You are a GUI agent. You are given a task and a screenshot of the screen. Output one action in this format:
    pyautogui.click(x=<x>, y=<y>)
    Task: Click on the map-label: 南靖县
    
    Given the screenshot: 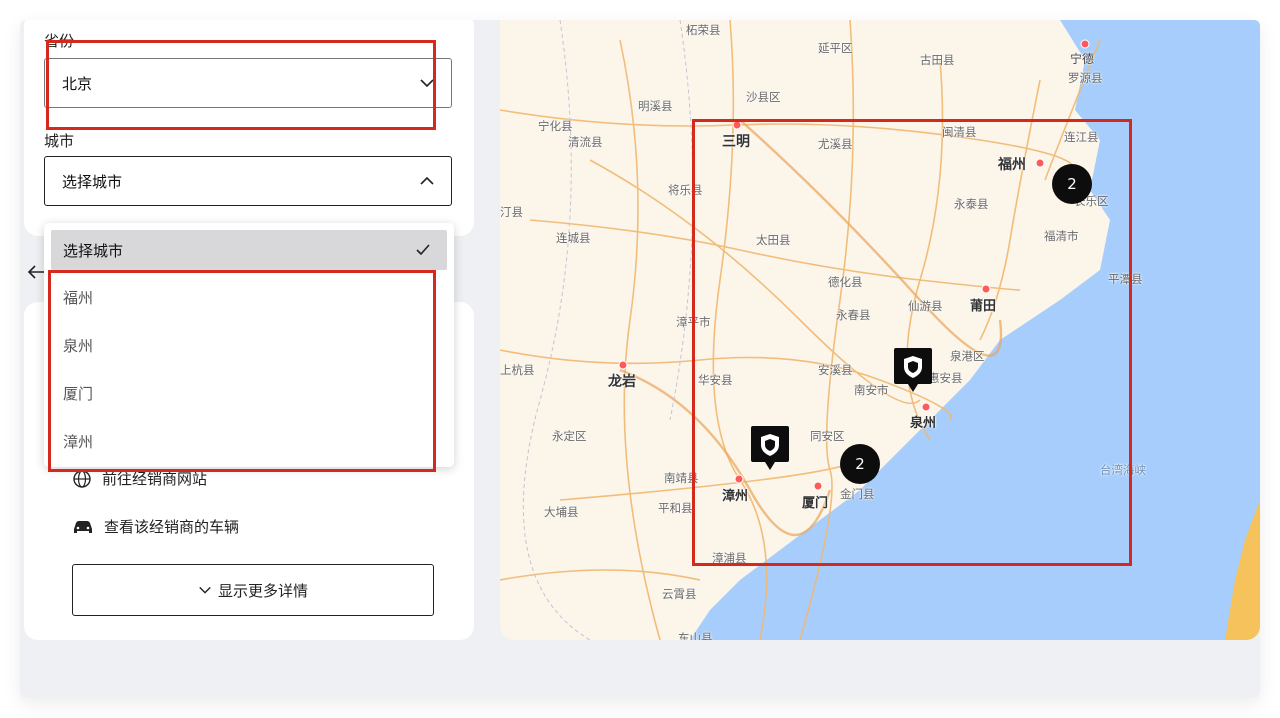 What is the action you would take?
    pyautogui.click(x=681, y=478)
    